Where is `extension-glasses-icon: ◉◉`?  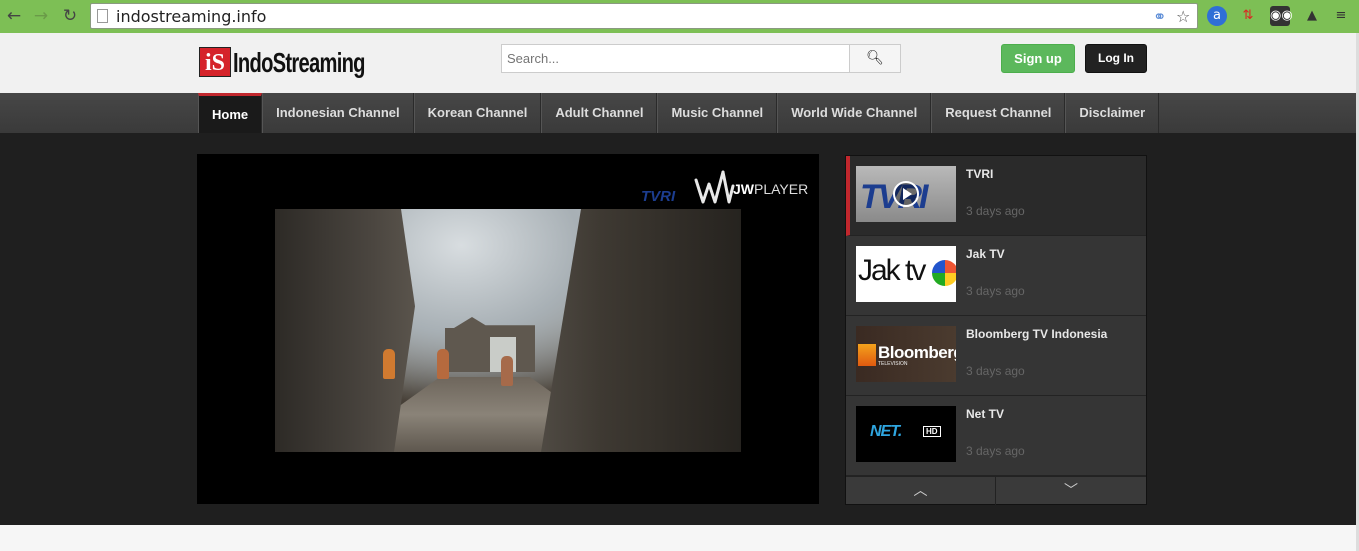
extension-glasses-icon: ◉◉ is located at coordinates (1281, 16).